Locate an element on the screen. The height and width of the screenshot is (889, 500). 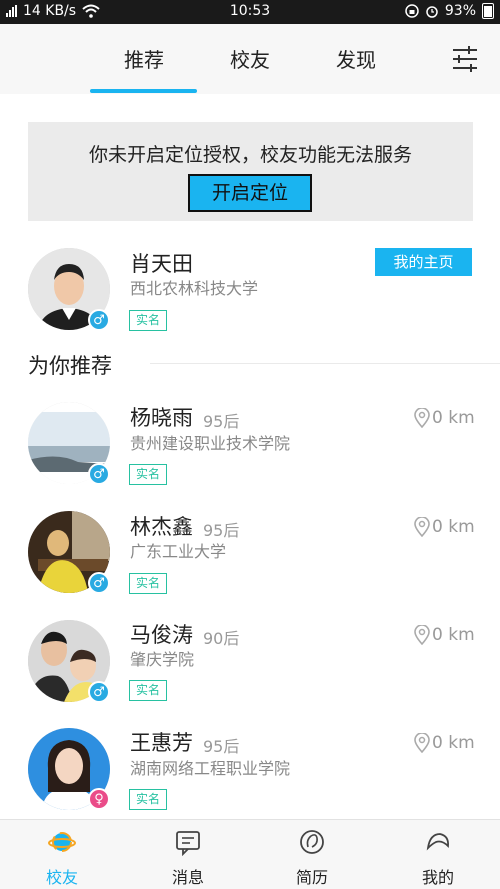
my-name: 肖天田 is located at coordinates (161, 264).